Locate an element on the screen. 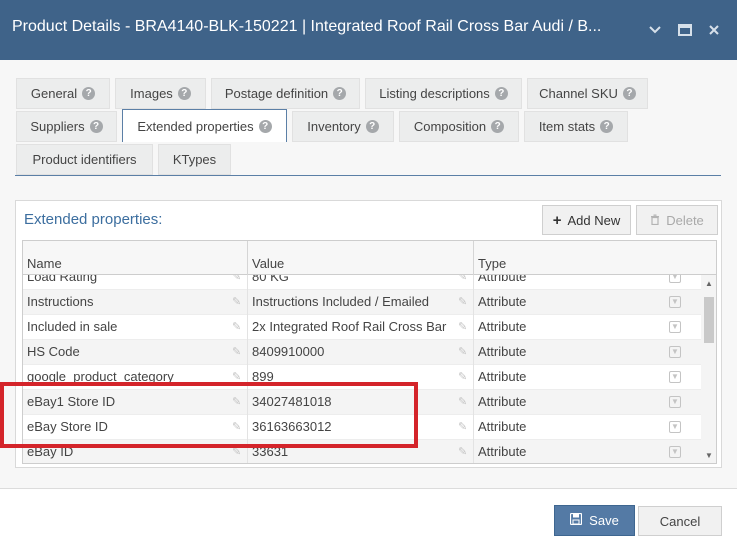  cell-value: 36163663012 ✎ is located at coordinates (361, 427).